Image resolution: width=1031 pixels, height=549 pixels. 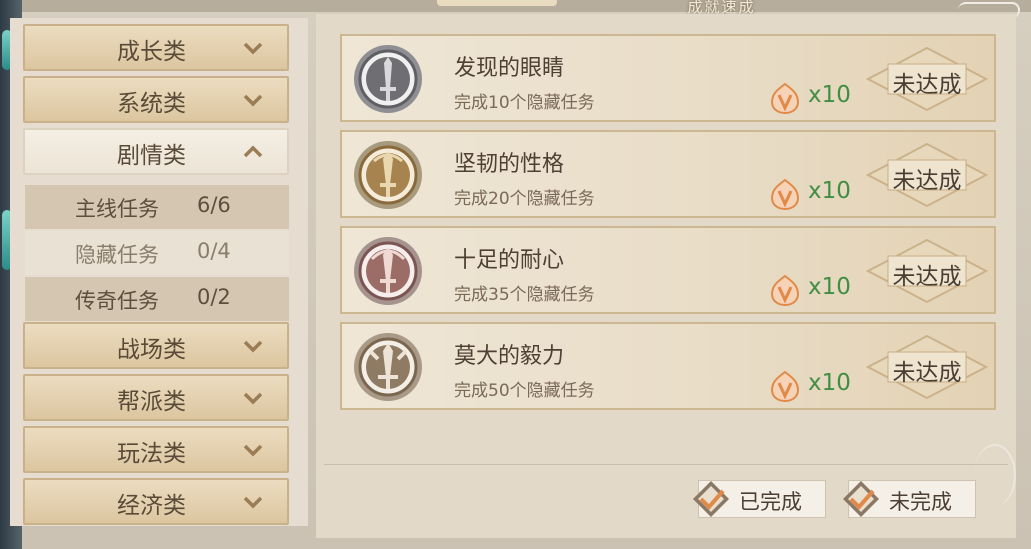 I want to click on category-system: 系统类, so click(x=156, y=99).